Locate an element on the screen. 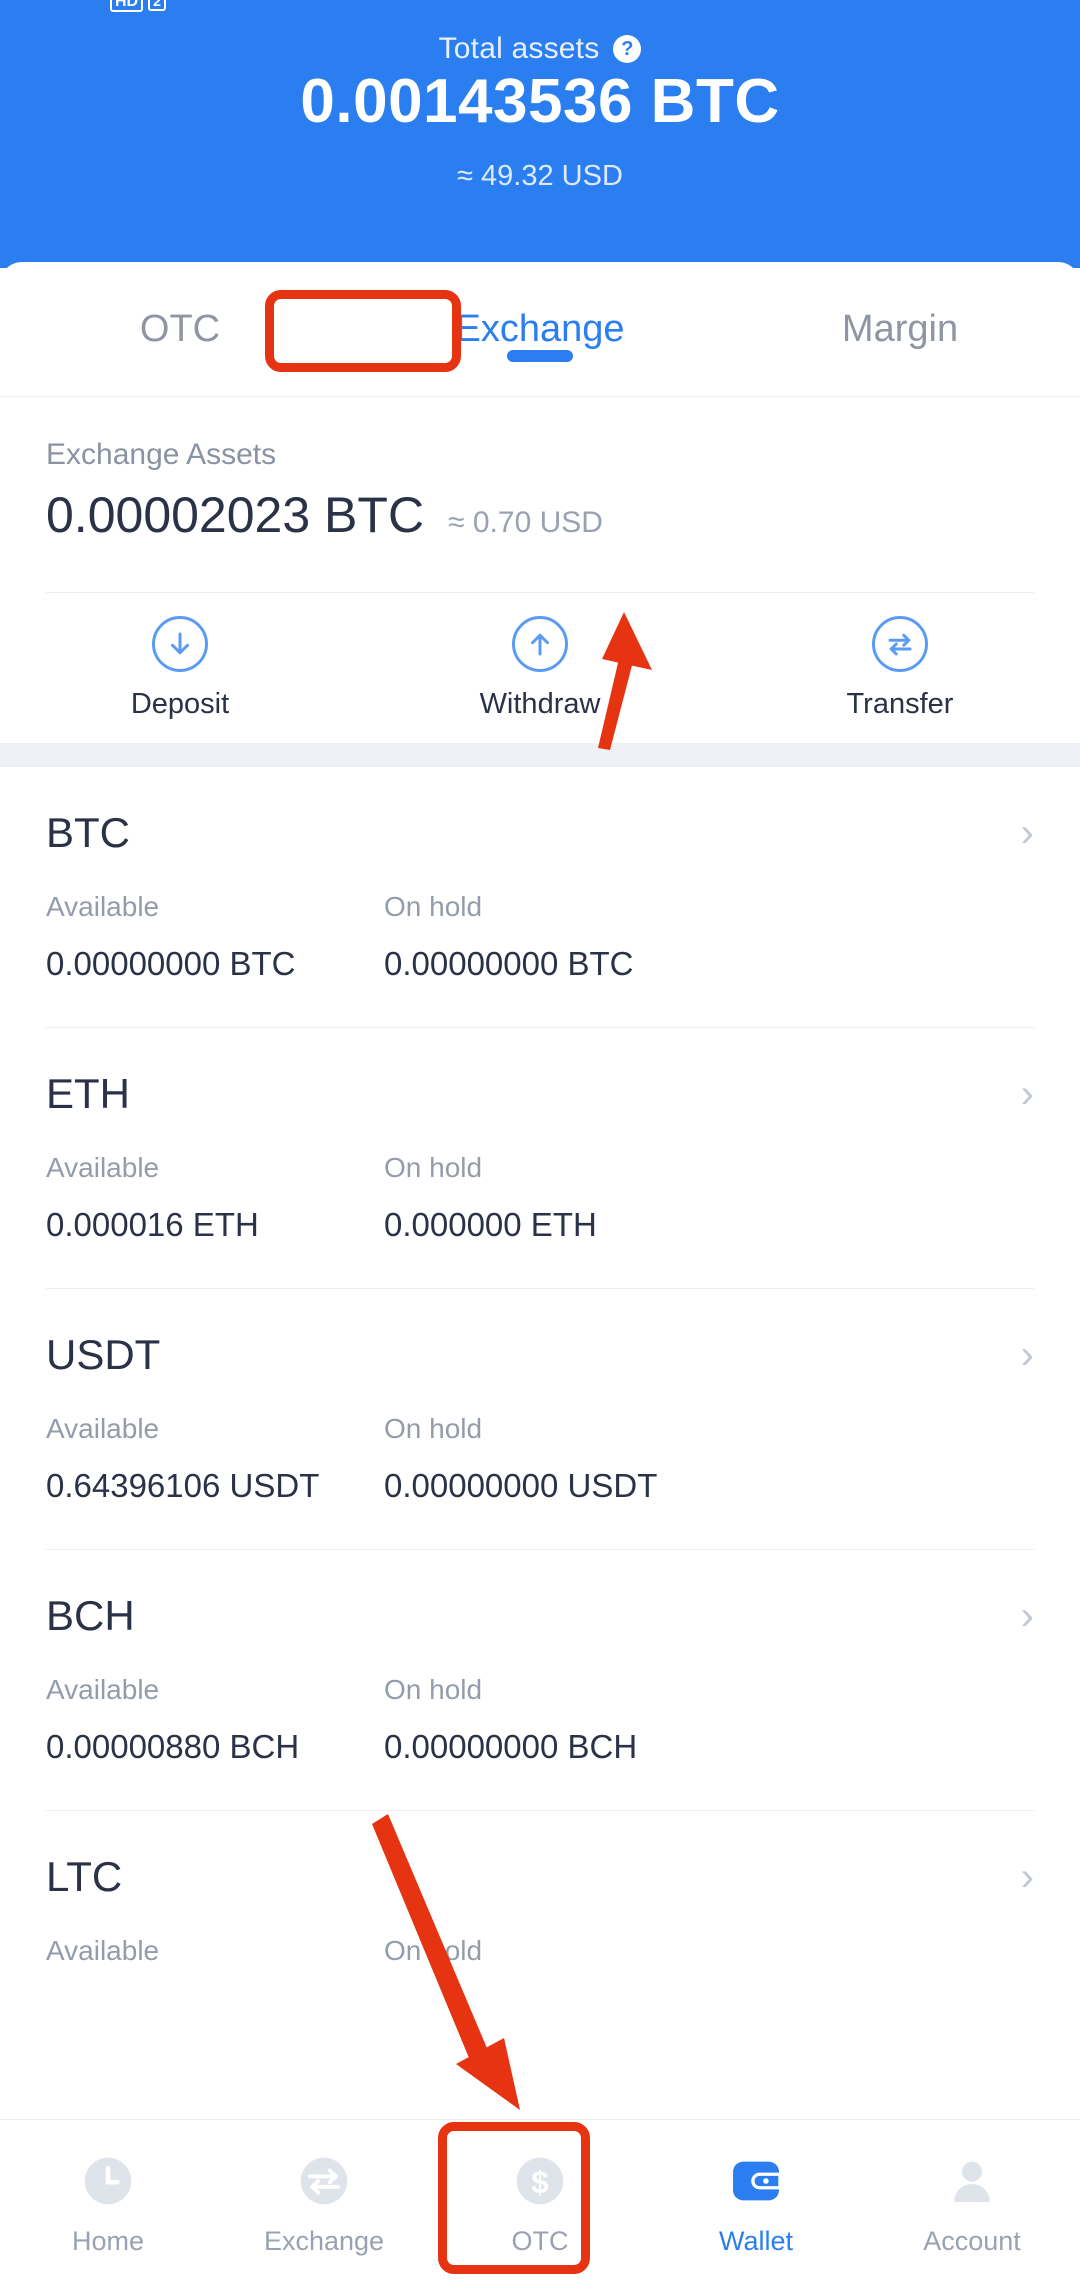 The image size is (1080, 2286). deposit-label: Deposit is located at coordinates (180, 703).